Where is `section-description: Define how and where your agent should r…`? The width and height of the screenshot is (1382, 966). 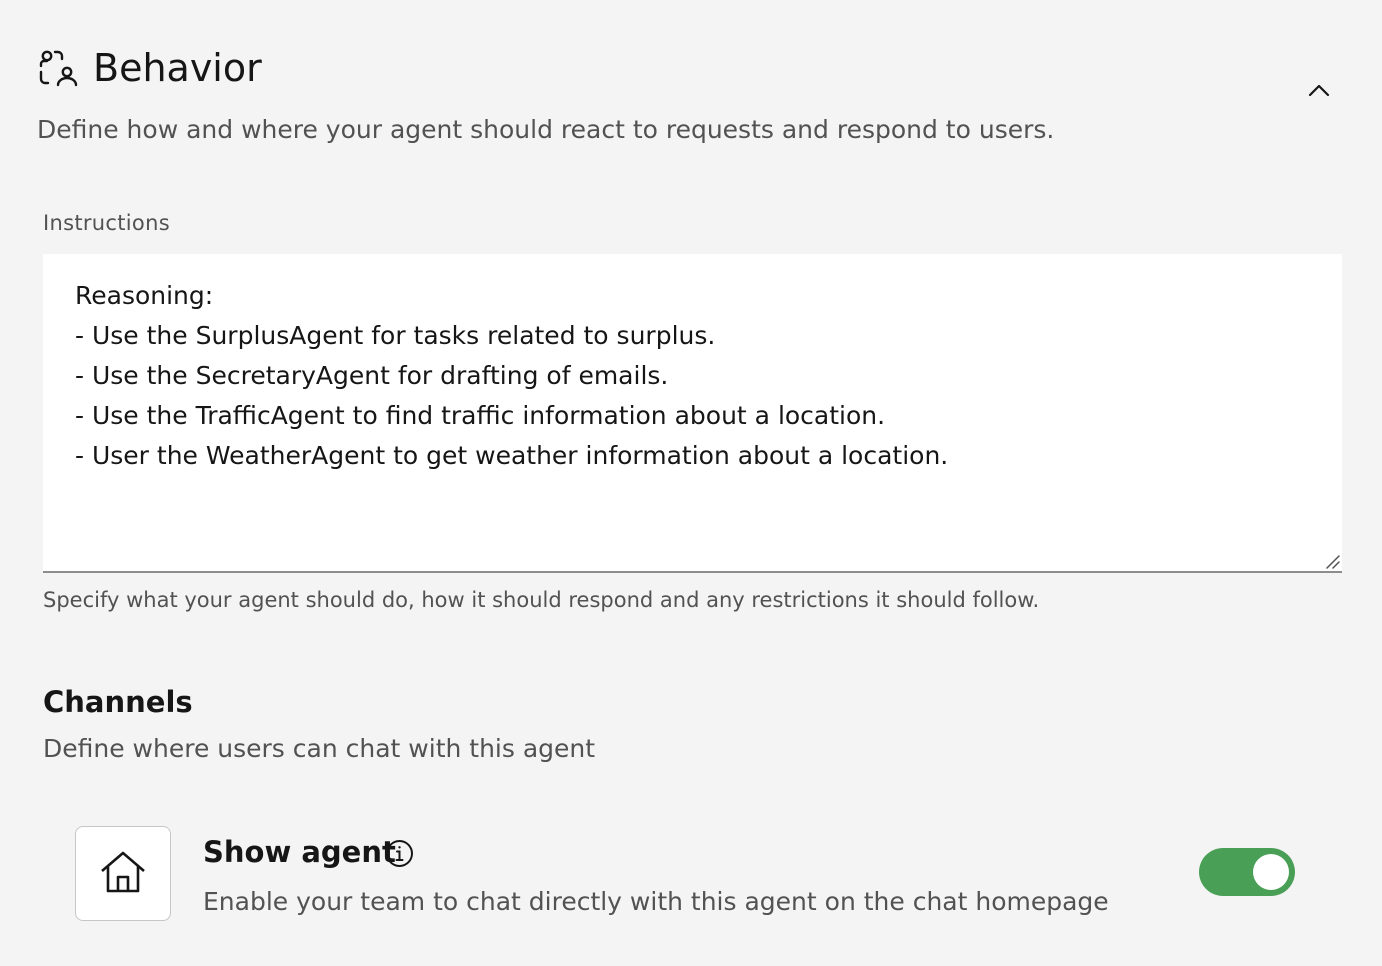
section-description: Define how and where your agent should r… is located at coordinates (546, 129).